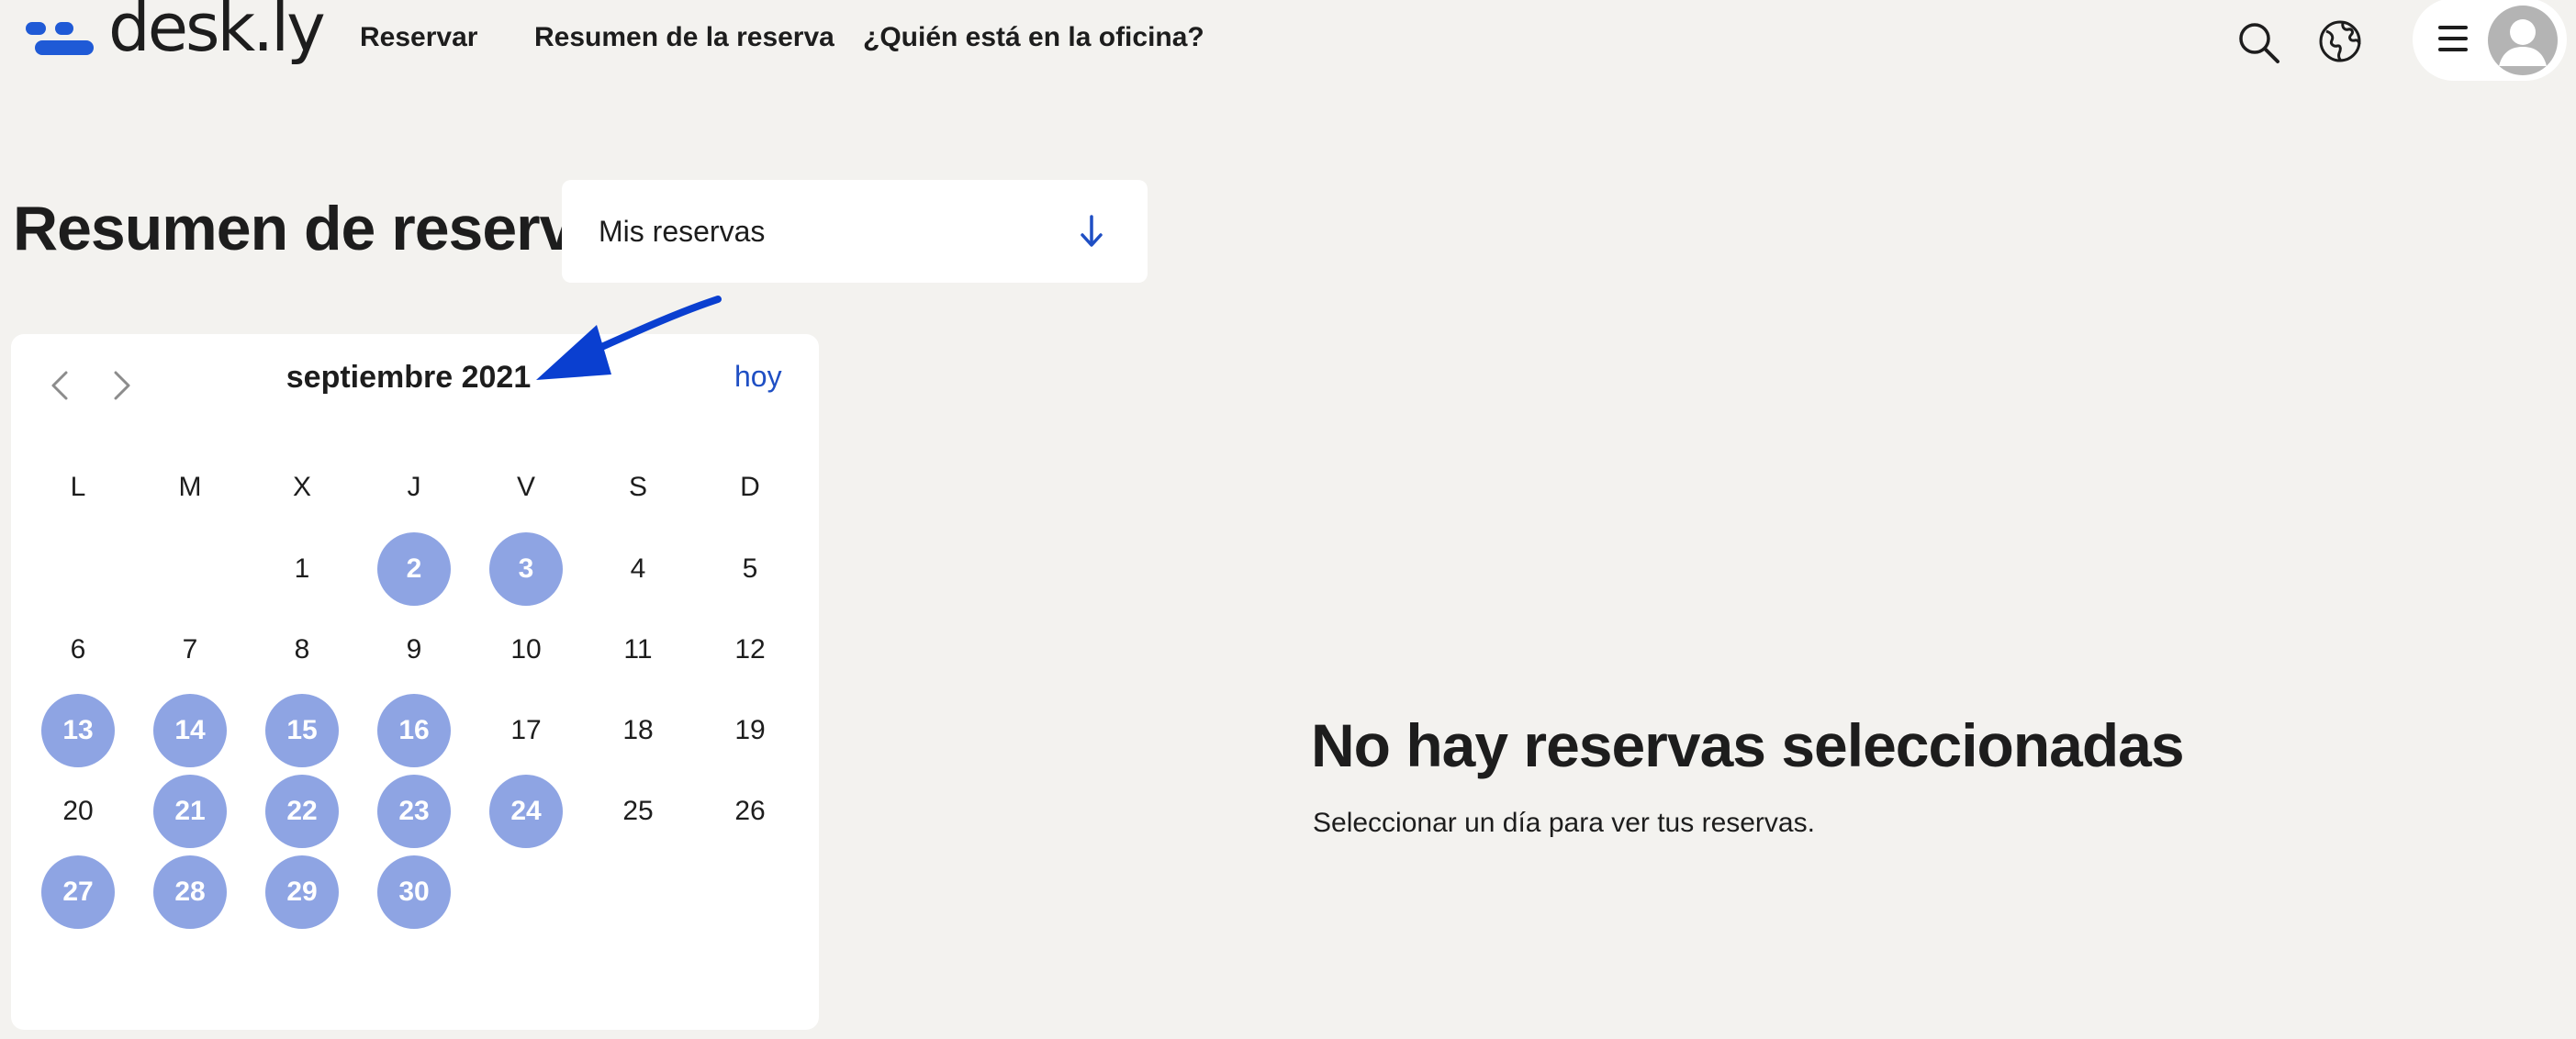 The image size is (2576, 1039). Describe the element at coordinates (2453, 38) in the screenshot. I see `hamburger-icon` at that location.